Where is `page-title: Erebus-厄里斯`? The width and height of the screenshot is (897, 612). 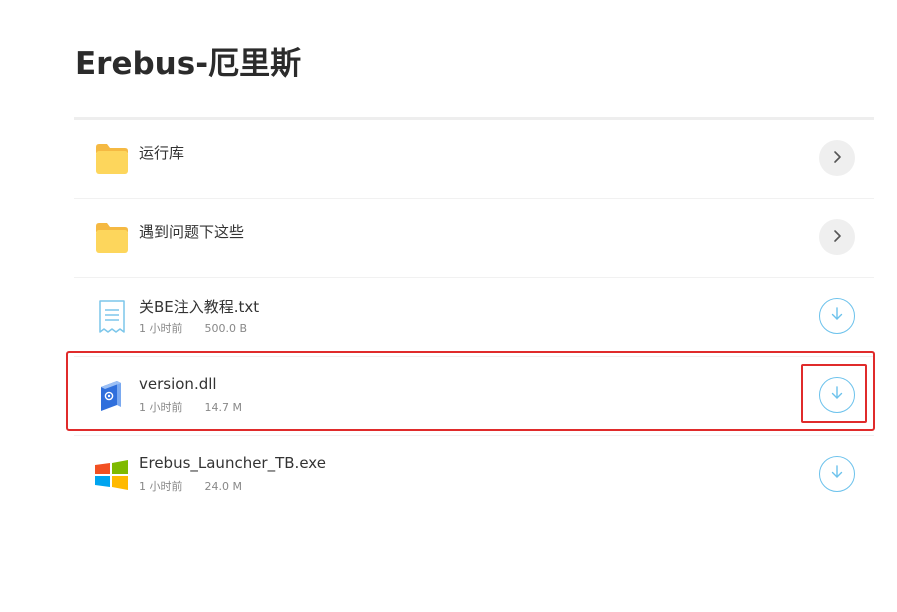 page-title: Erebus-厄里斯 is located at coordinates (188, 64).